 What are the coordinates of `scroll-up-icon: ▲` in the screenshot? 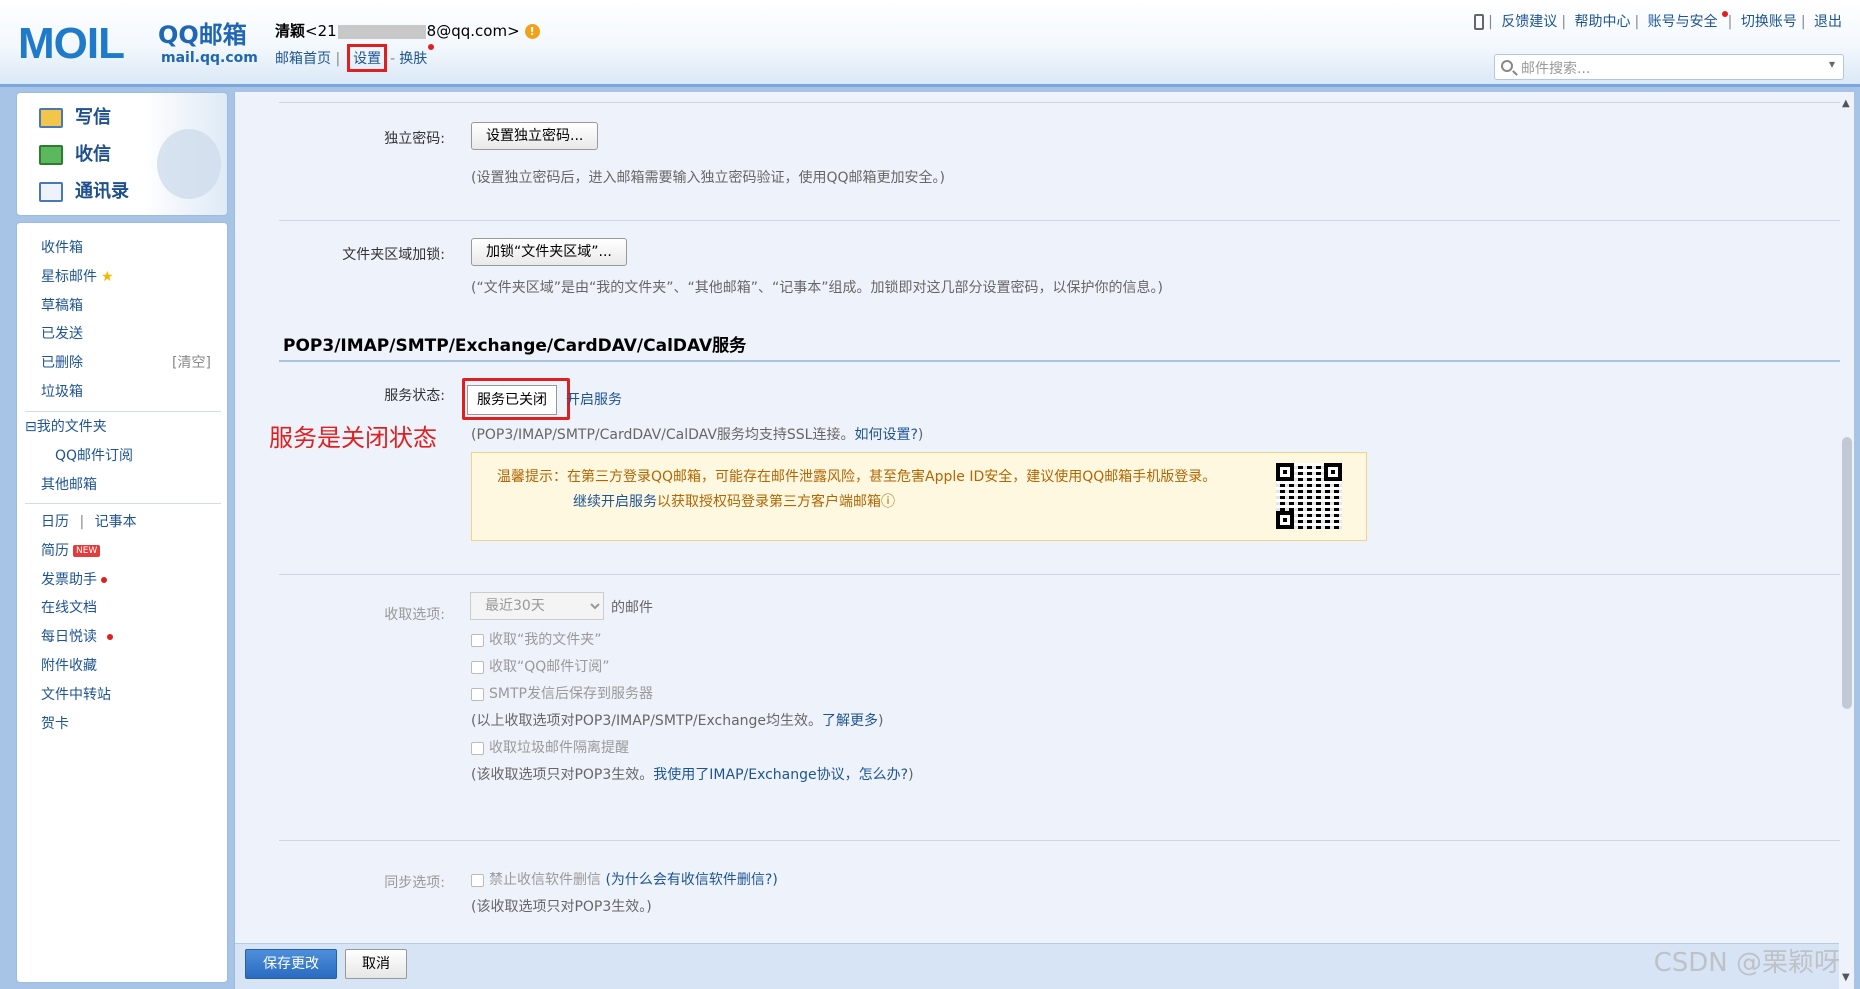 It's located at (1846, 103).